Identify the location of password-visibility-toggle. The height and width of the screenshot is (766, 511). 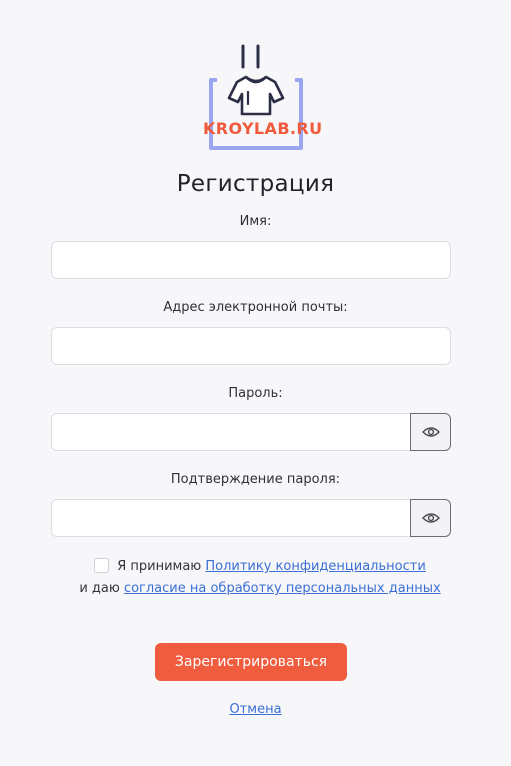
(430, 432).